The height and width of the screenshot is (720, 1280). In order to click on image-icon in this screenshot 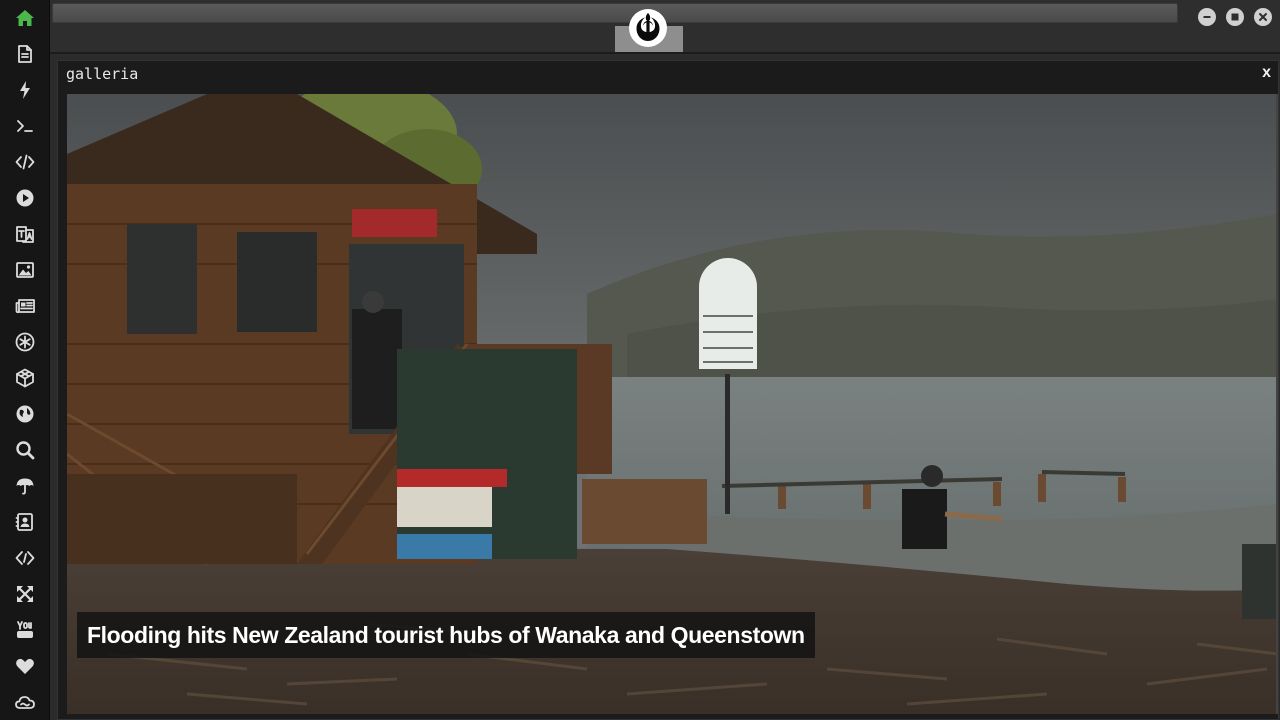, I will do `click(25, 270)`.